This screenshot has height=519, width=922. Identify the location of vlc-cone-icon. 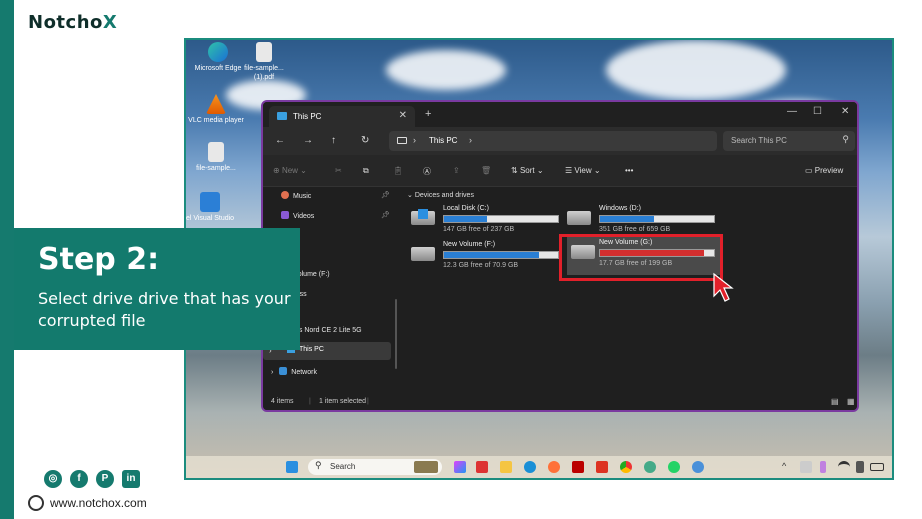
(216, 104).